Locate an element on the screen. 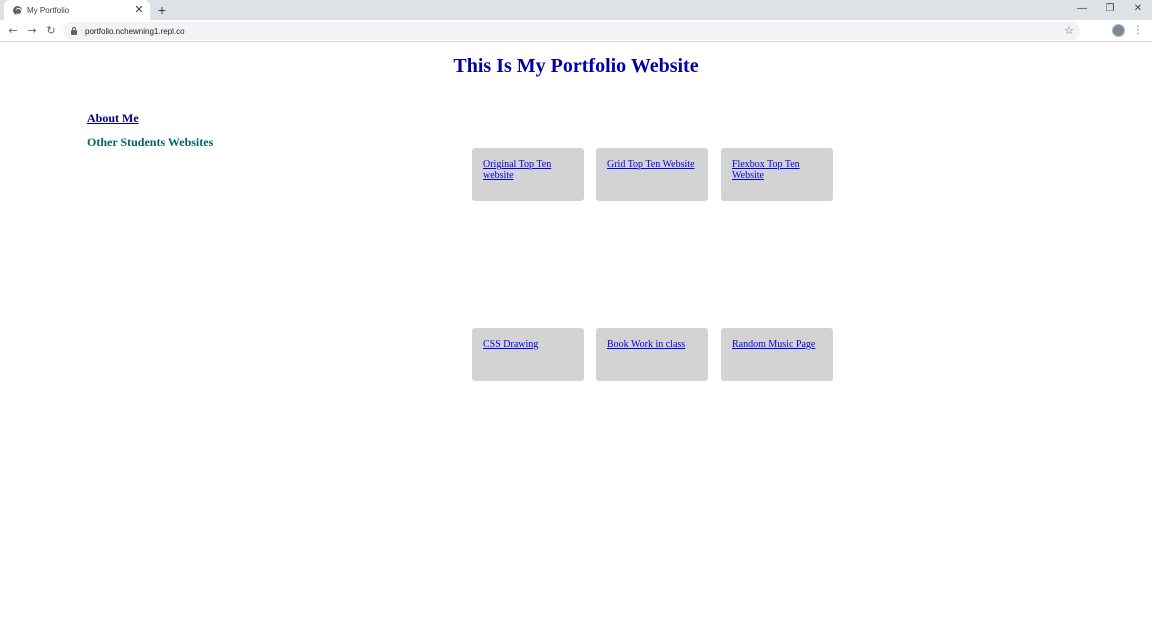 This screenshot has width=1152, height=624. browser-toolbar: ← → ↻ portfolio.nchewning1.repl.co ☆ ⋮ is located at coordinates (576, 31).